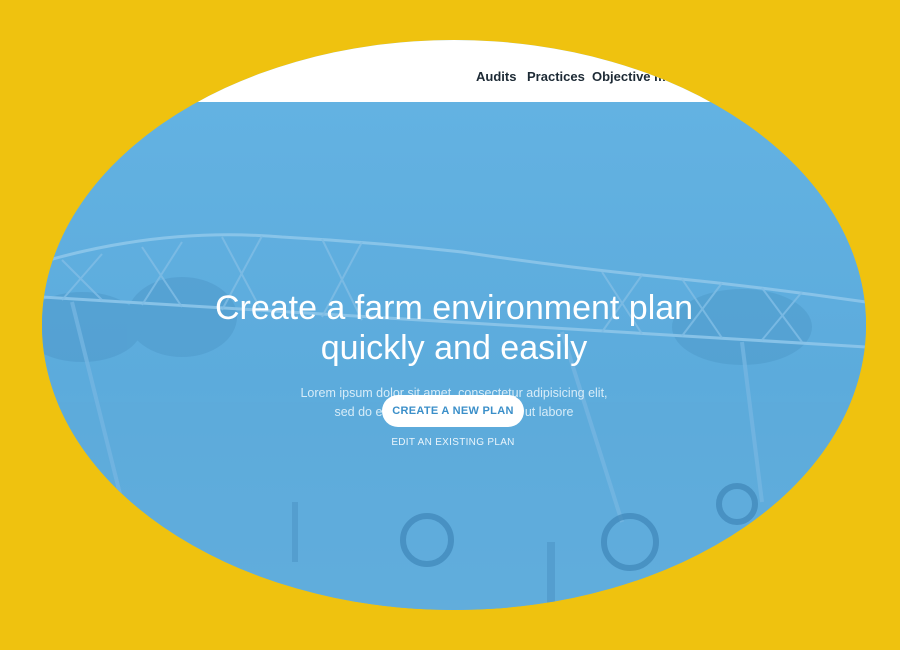 The height and width of the screenshot is (650, 900). Describe the element at coordinates (556, 76) in the screenshot. I see `nav-item-practices: Practices` at that location.